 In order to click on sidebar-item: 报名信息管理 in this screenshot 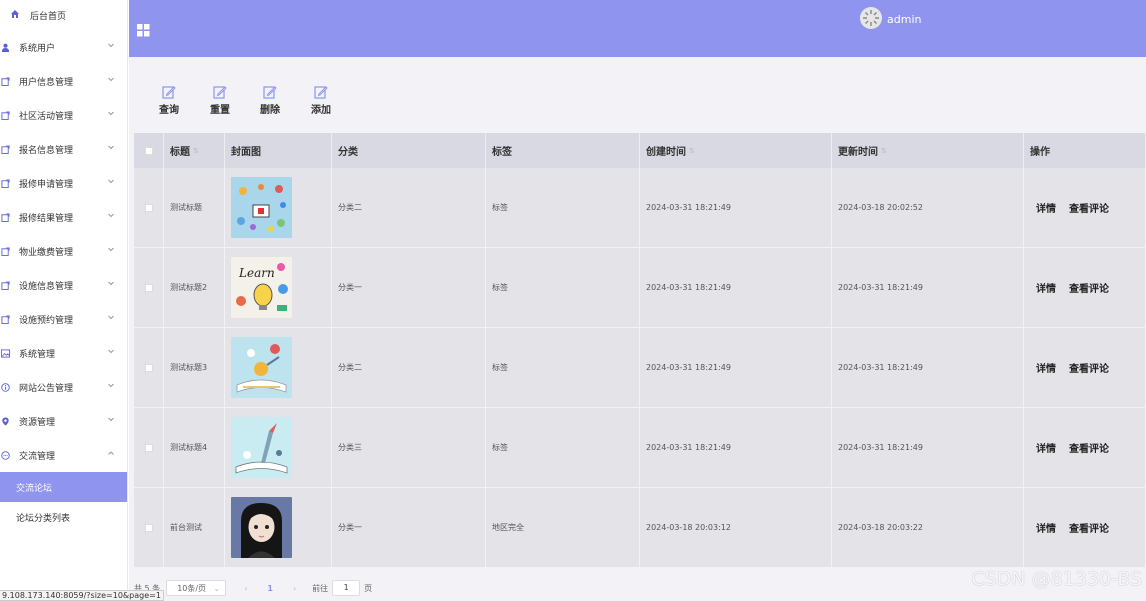, I will do `click(63, 149)`.